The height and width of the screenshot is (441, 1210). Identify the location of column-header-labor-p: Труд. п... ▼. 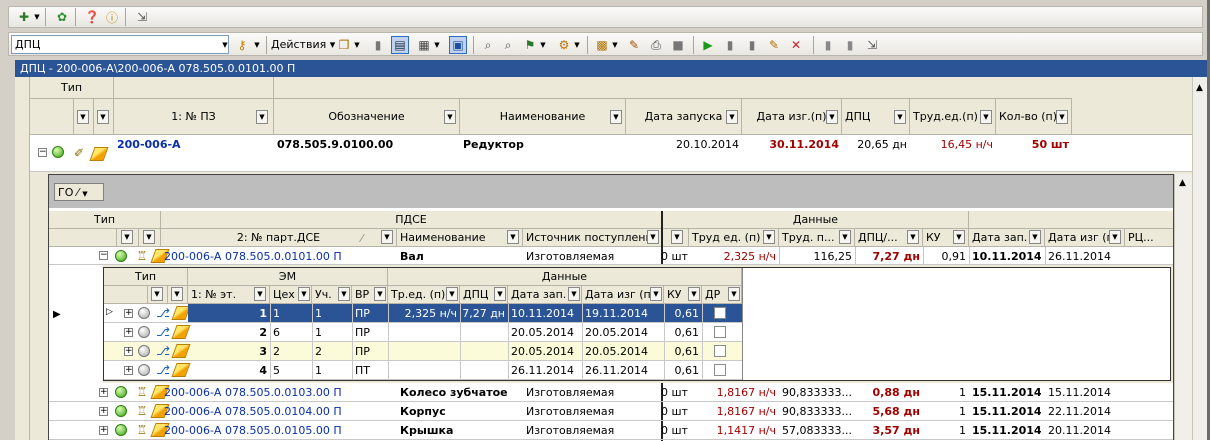
(817, 238).